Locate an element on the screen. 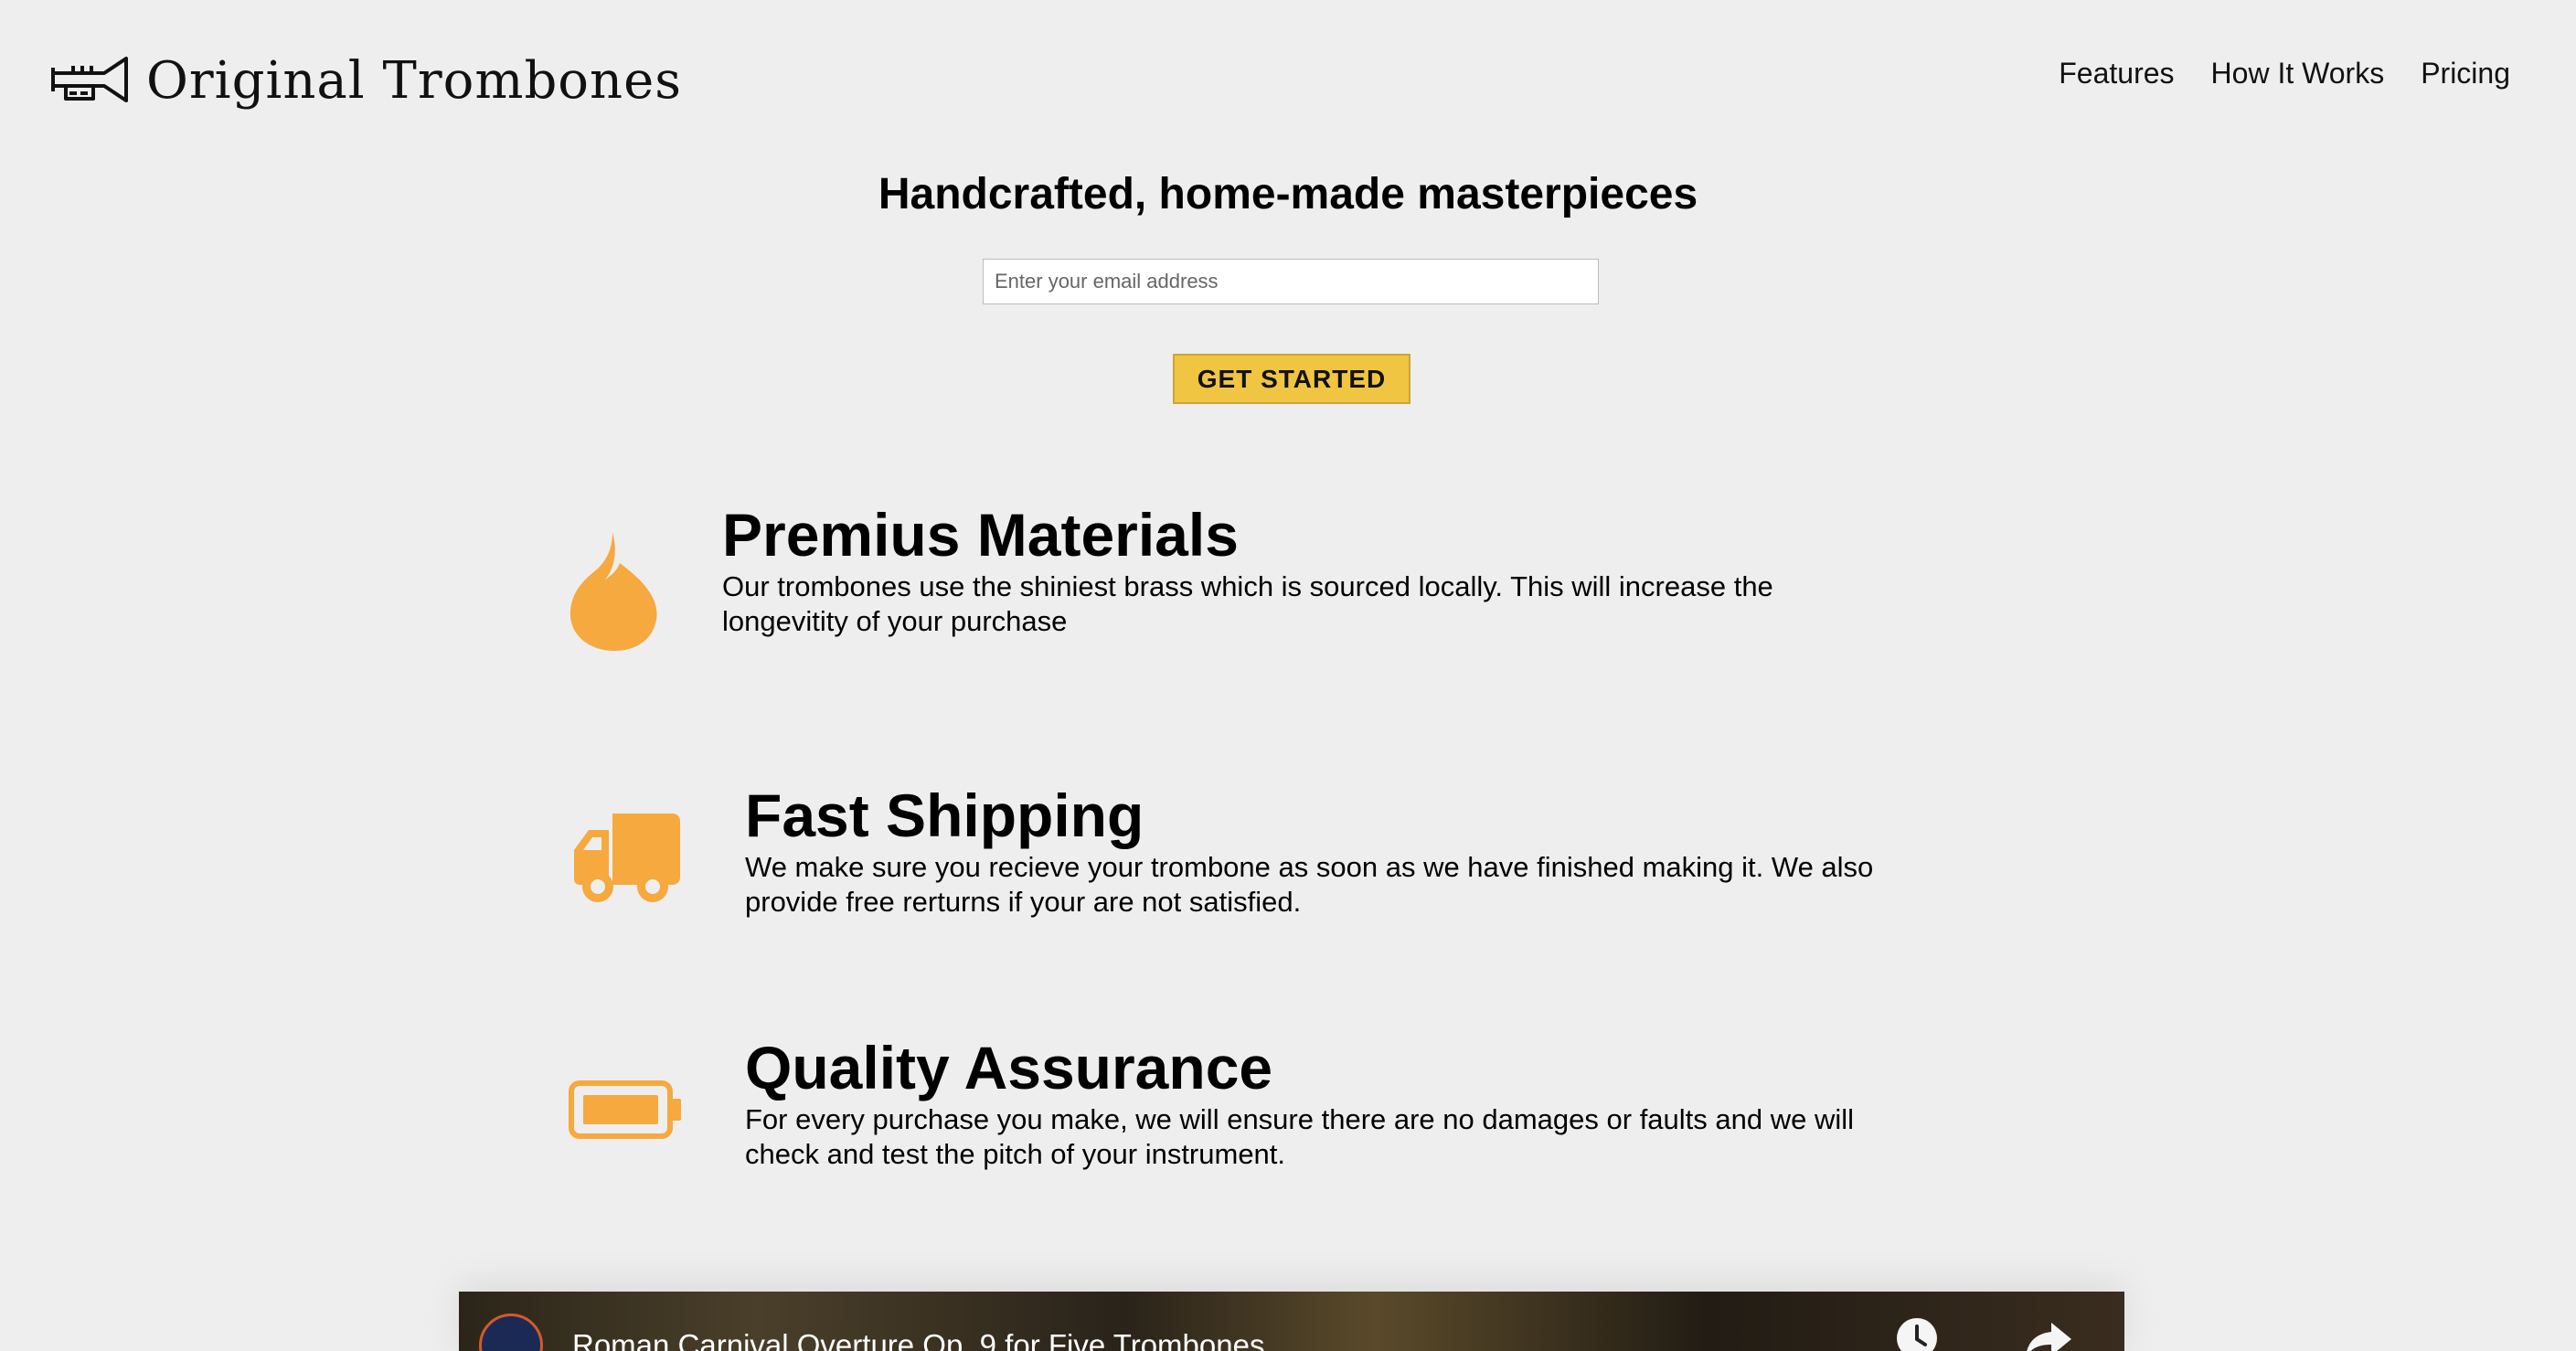 The height and width of the screenshot is (1351, 2576). truck-icon is located at coordinates (627, 858).